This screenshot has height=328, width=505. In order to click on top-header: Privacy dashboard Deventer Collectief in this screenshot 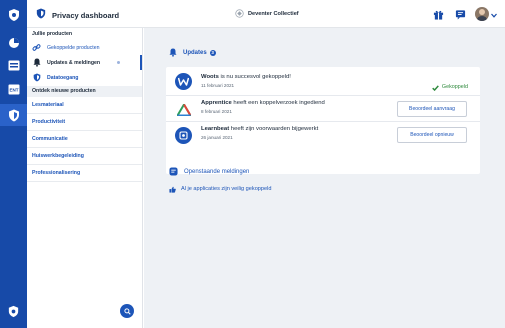, I will do `click(266, 14)`.